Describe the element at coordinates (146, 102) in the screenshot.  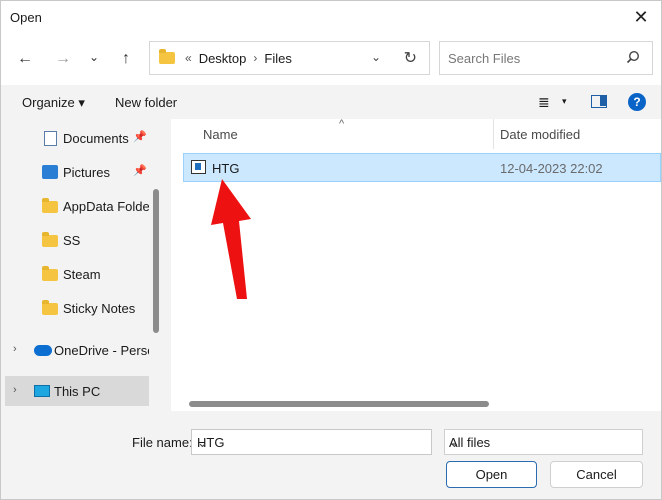
I see `new-folder-button: New folder` at that location.